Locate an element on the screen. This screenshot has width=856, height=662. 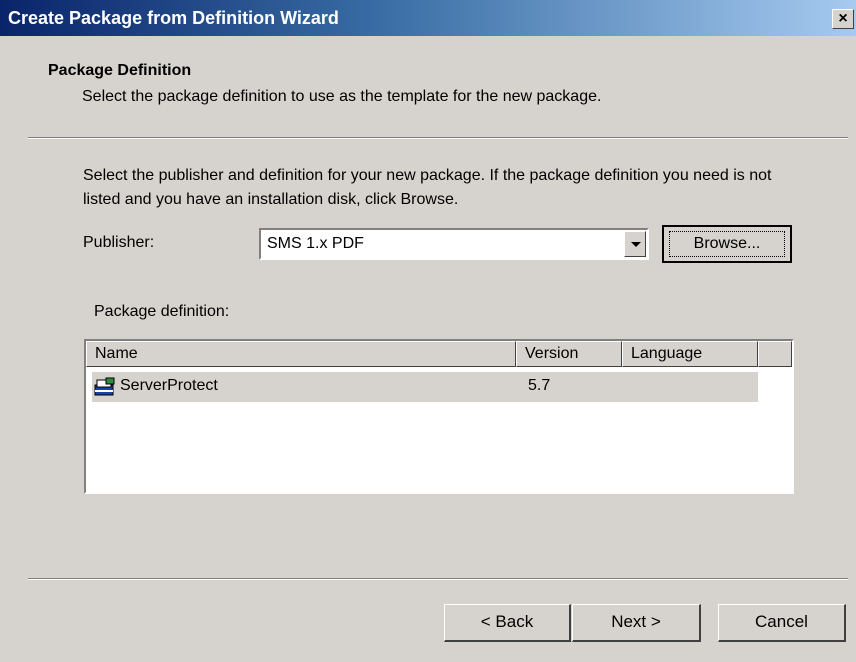
table-row: ServerProtect 5.7 is located at coordinates (425, 387).